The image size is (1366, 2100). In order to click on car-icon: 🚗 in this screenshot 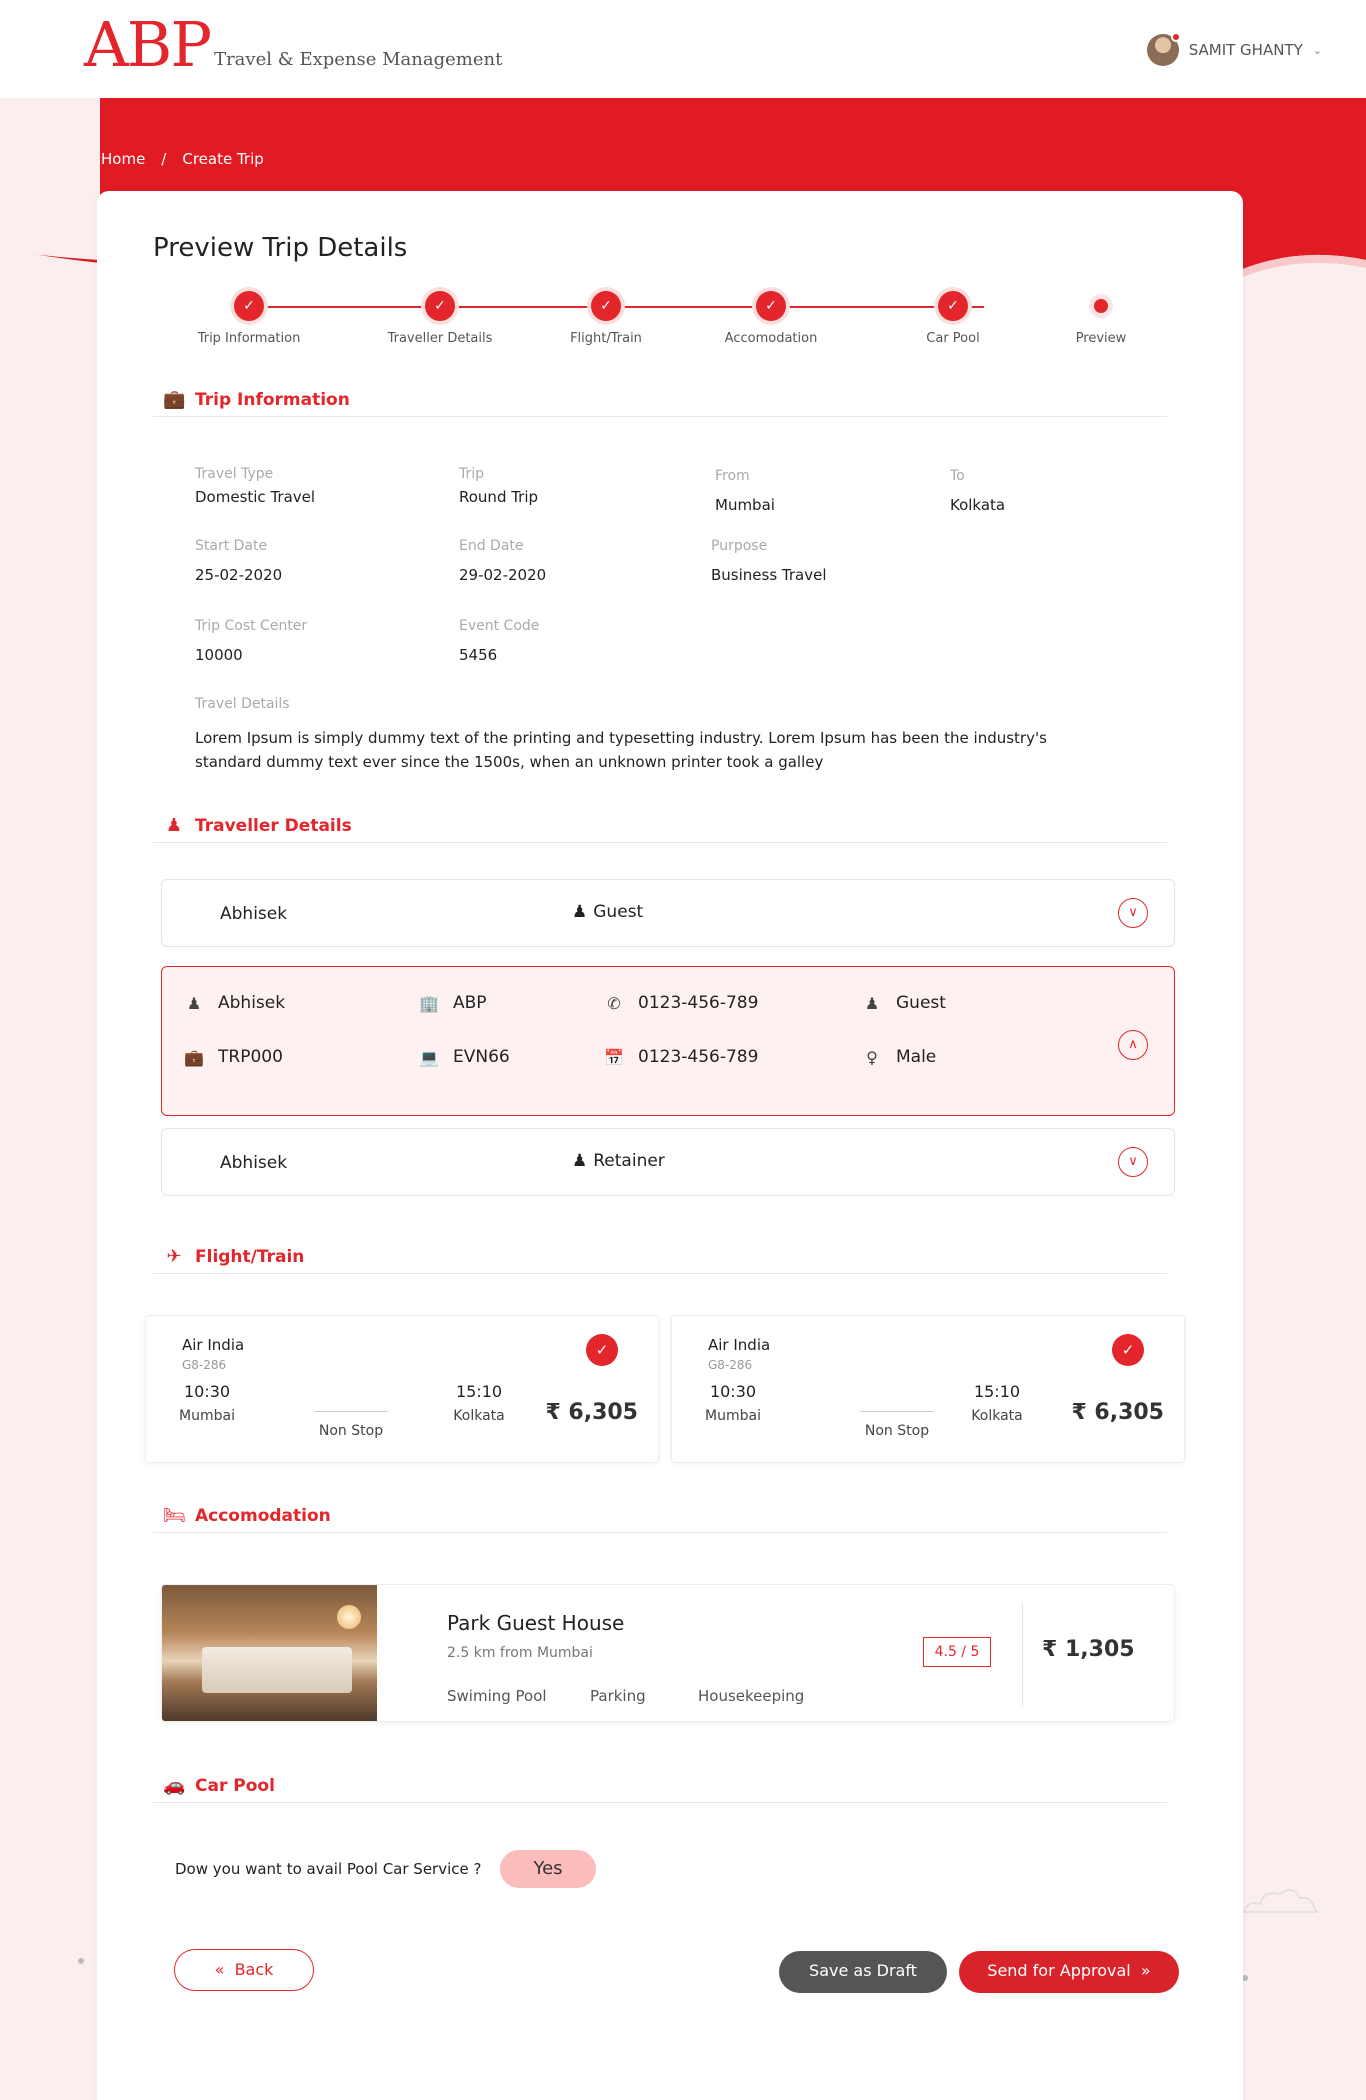, I will do `click(174, 1785)`.